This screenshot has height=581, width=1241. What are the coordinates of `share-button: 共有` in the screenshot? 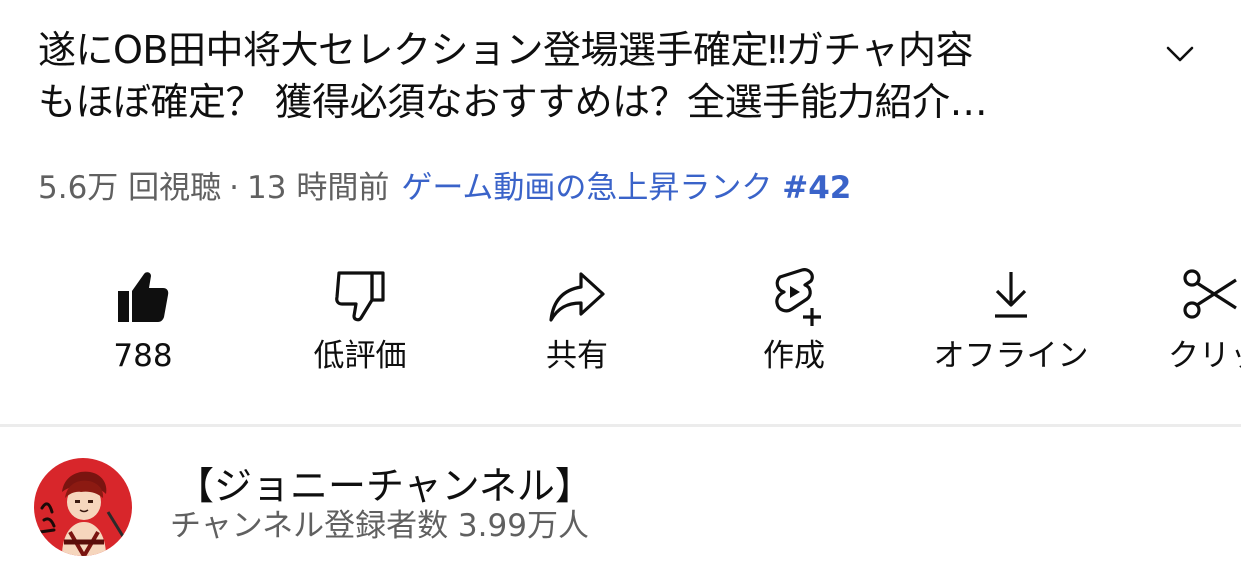 It's located at (577, 323).